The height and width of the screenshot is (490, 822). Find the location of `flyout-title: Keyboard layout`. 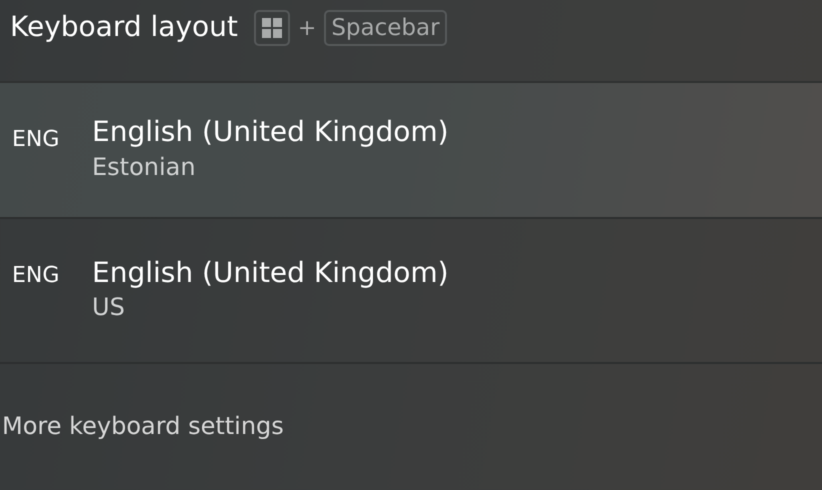

flyout-title: Keyboard layout is located at coordinates (124, 27).